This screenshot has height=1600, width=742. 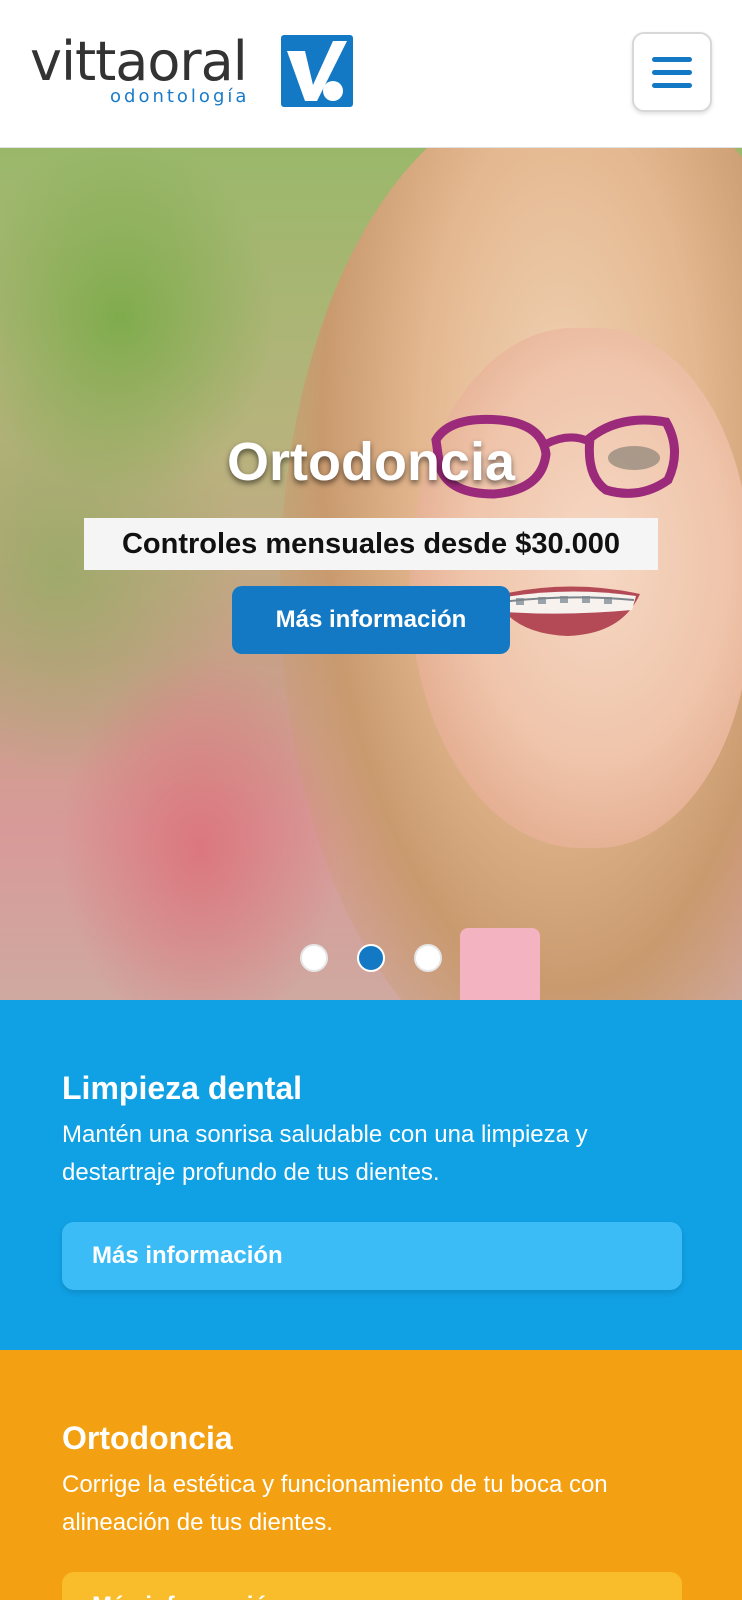 I want to click on hamburger-menu-button, so click(x=672, y=72).